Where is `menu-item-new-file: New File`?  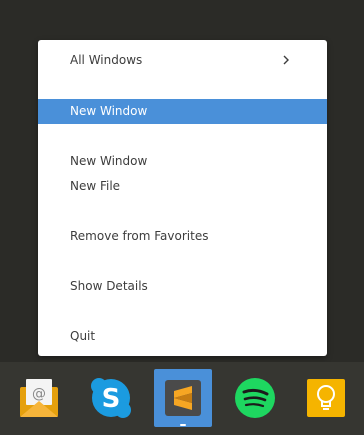
menu-item-new-file: New File is located at coordinates (182, 186).